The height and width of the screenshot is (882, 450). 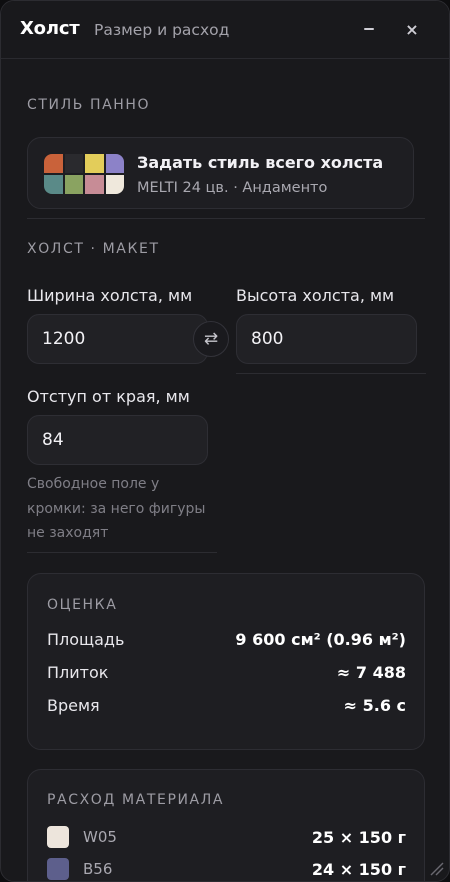 What do you see at coordinates (371, 672) in the screenshot?
I see `tiles-value: ≈ 7 488` at bounding box center [371, 672].